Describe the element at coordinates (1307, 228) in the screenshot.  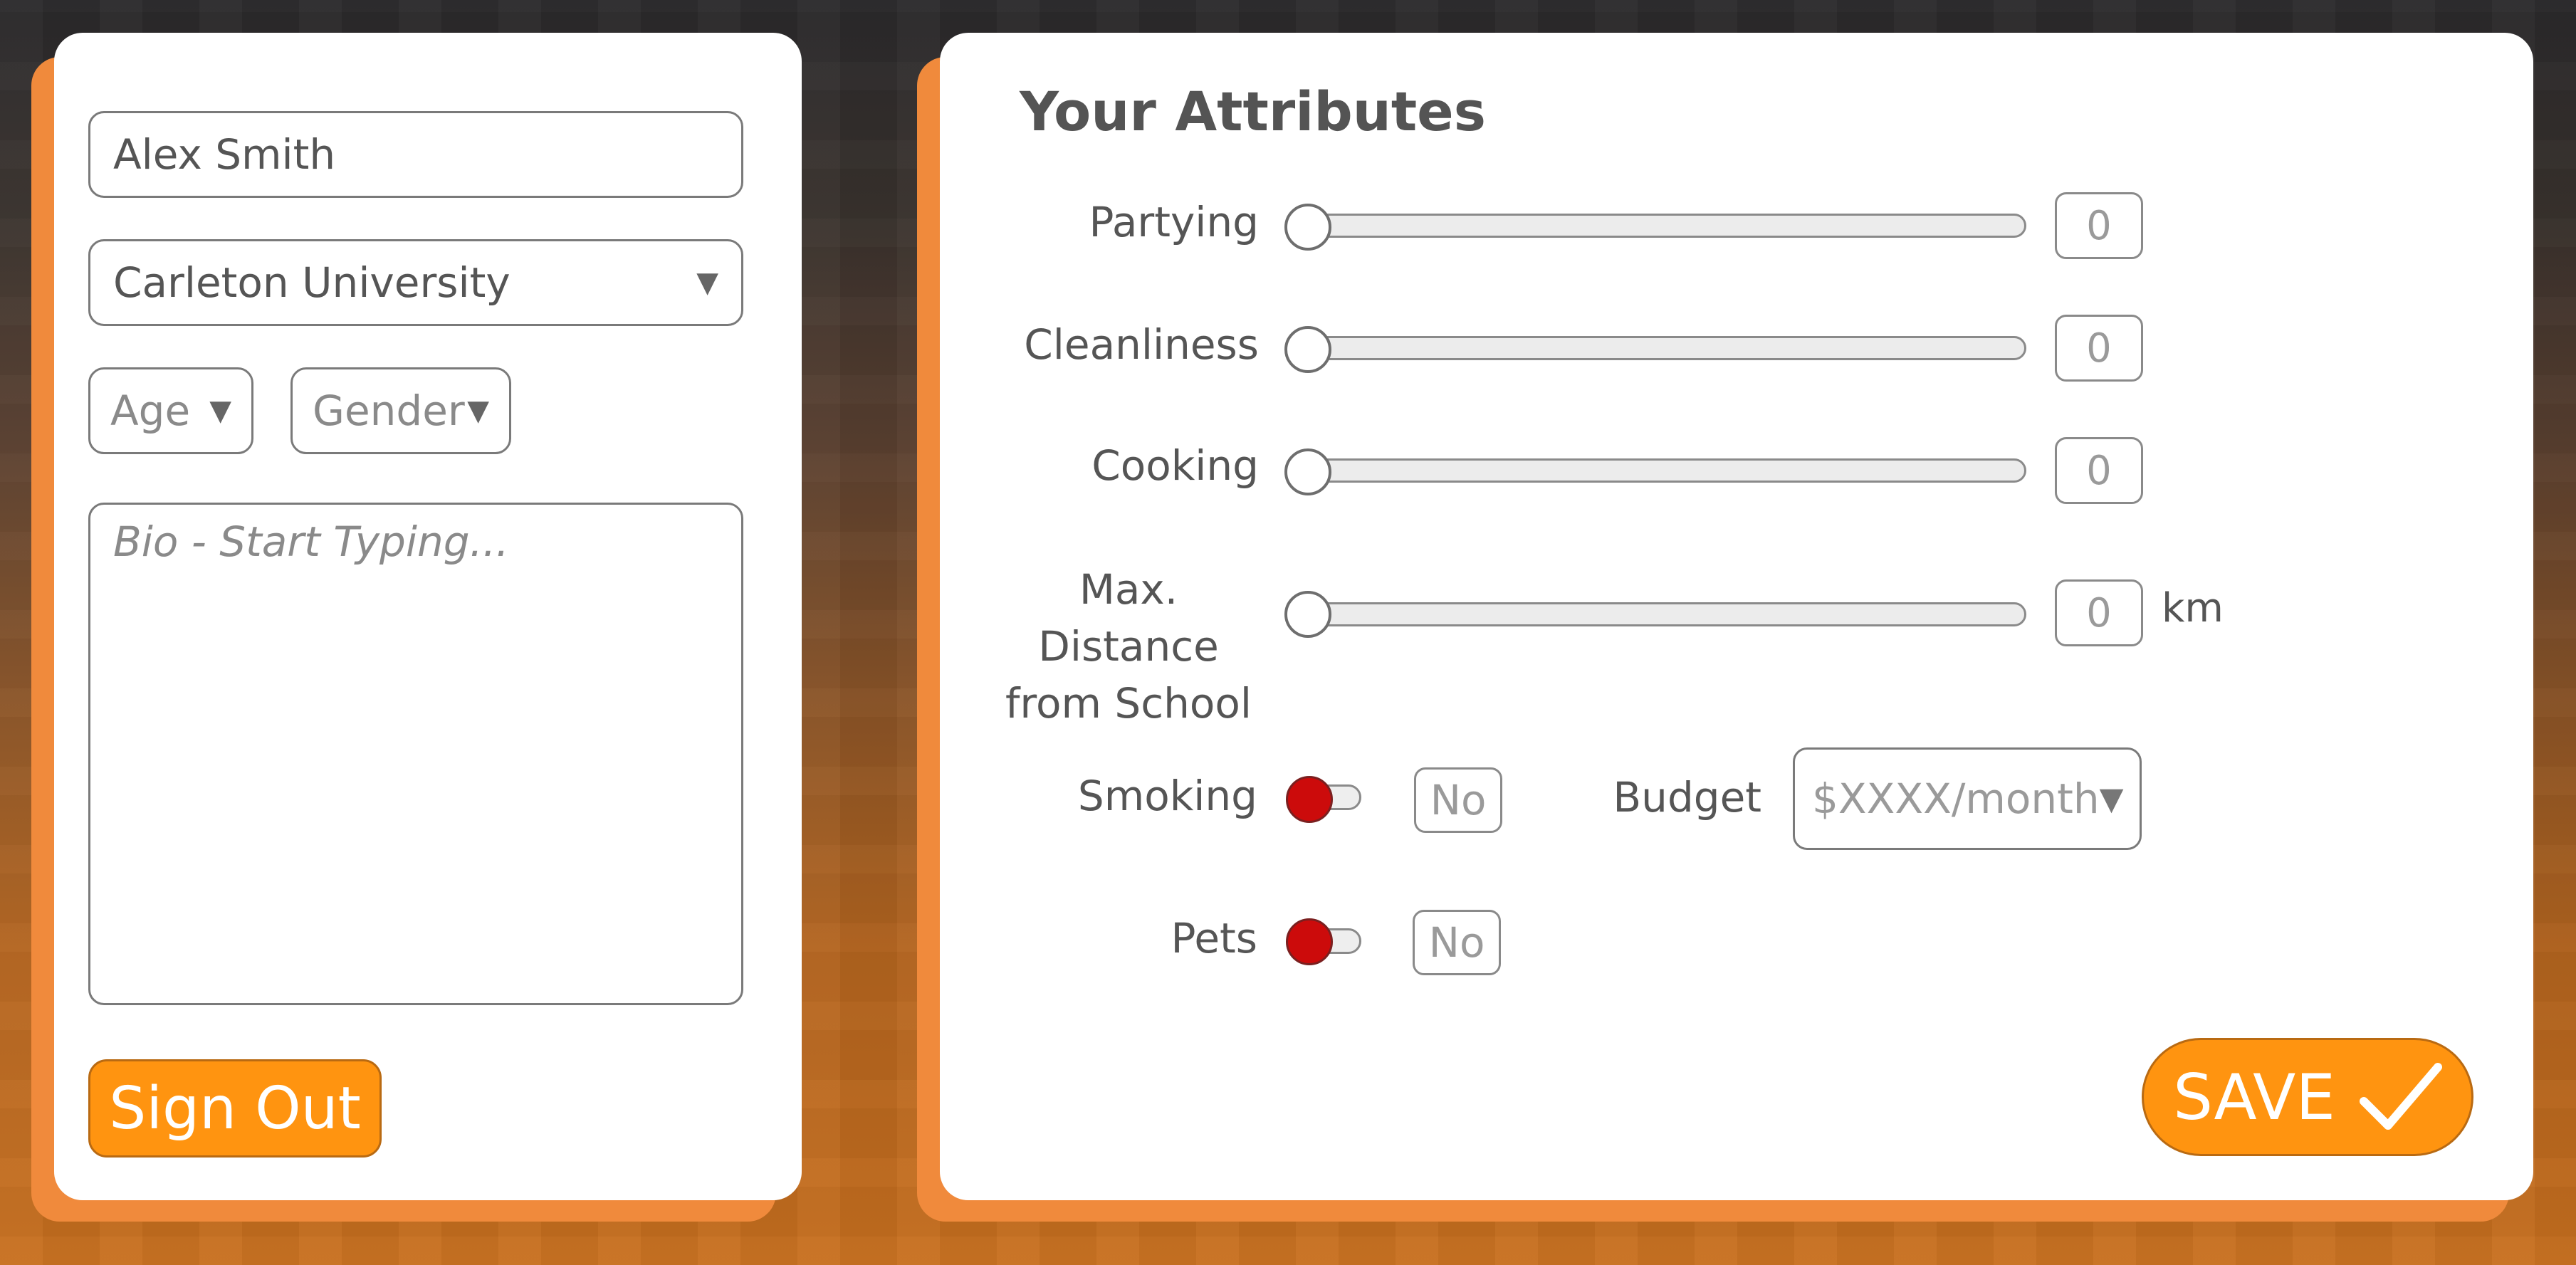
I see `partying-slider-handle` at that location.